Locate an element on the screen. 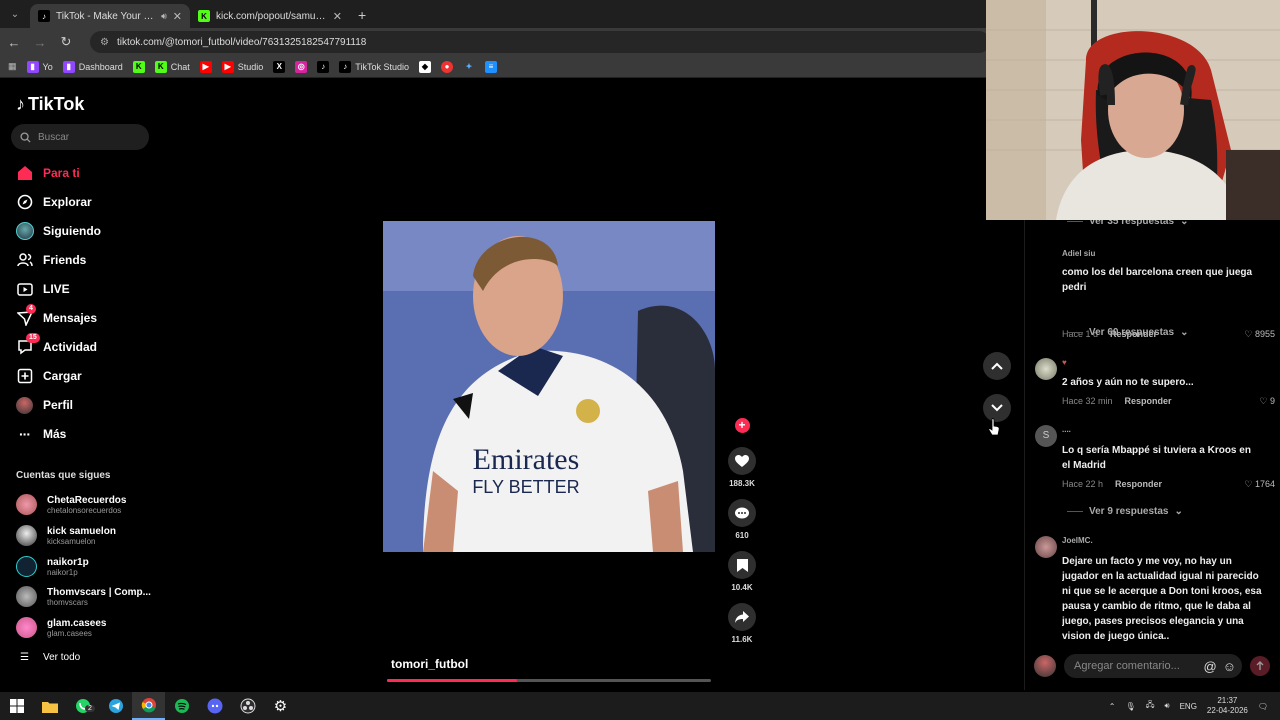 The image size is (1280, 720). bookmark-x: X is located at coordinates (279, 66).